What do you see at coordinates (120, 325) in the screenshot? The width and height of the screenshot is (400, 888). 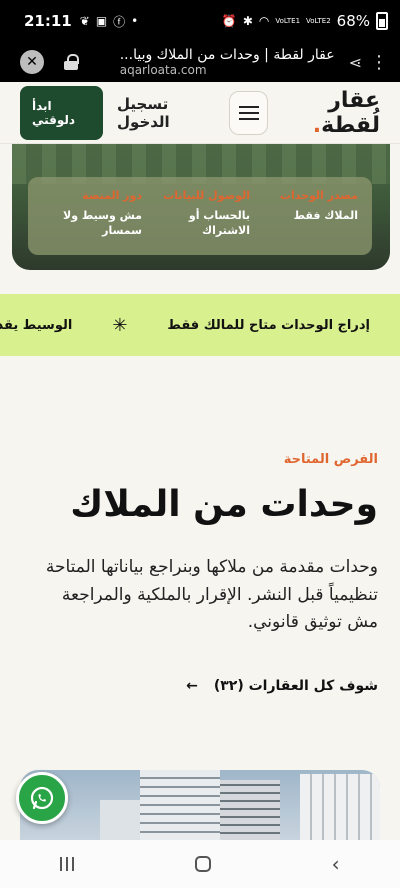 I see `asterisk-icon: ✳` at bounding box center [120, 325].